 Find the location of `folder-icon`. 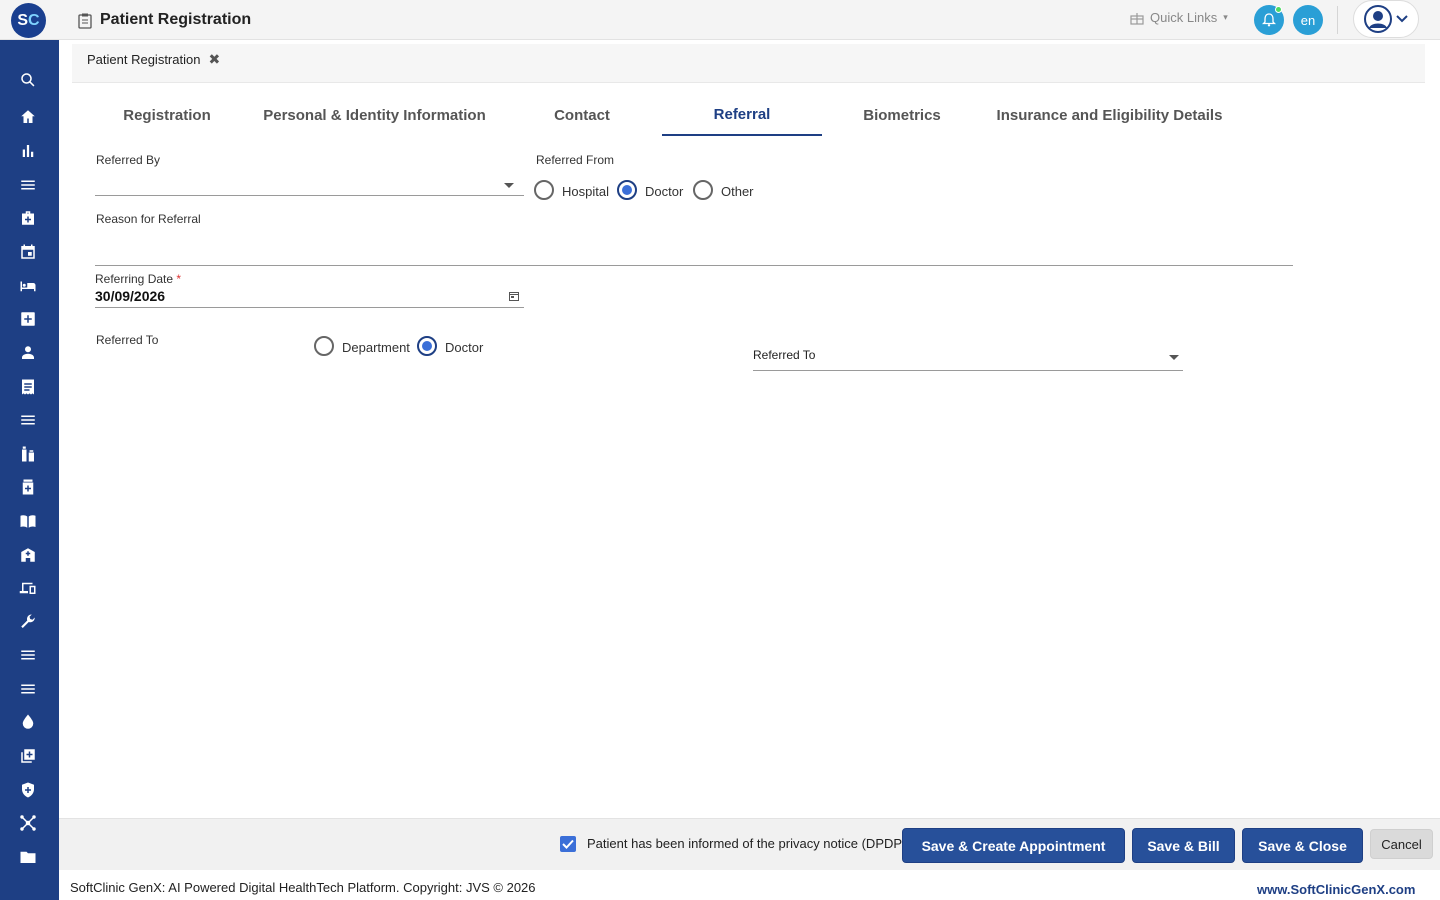

folder-icon is located at coordinates (28, 857).